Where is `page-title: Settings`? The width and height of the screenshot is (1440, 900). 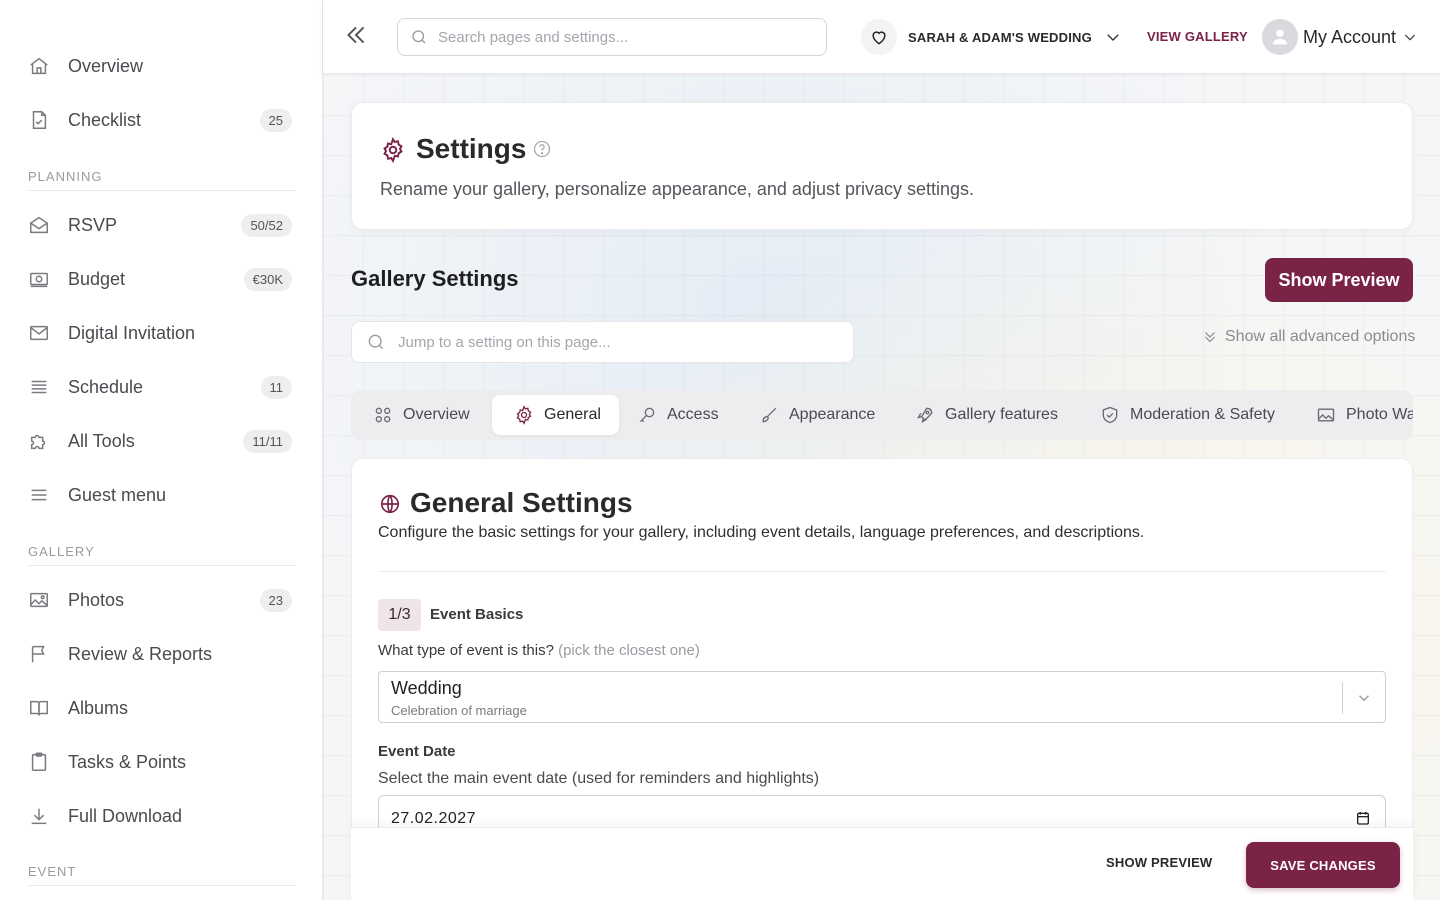 page-title: Settings is located at coordinates (471, 148).